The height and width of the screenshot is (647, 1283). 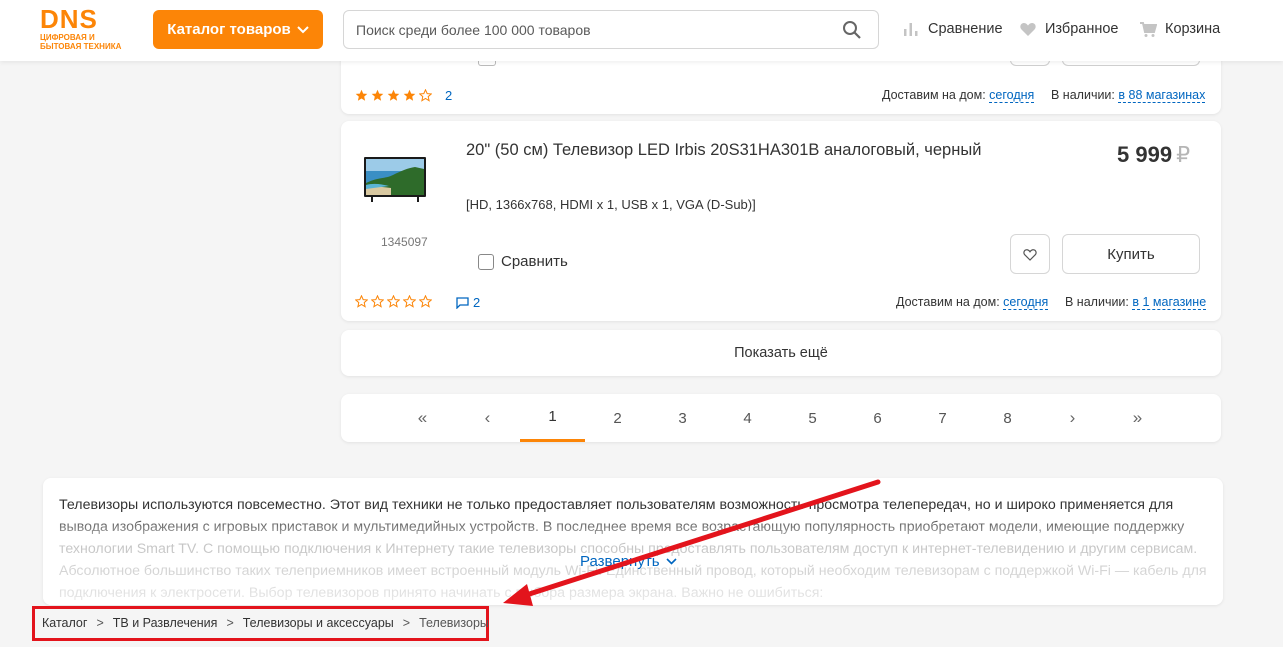 I want to click on breadcrumb-item-tv-entertainment: ТВ и Развлечения, so click(x=165, y=623).